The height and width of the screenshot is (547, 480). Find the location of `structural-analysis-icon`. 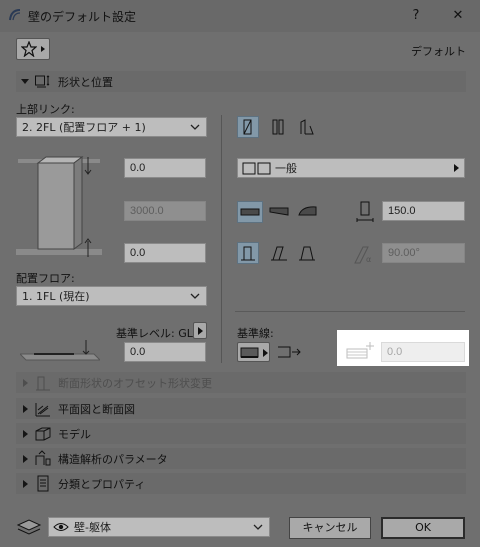

structural-analysis-icon is located at coordinates (43, 458).